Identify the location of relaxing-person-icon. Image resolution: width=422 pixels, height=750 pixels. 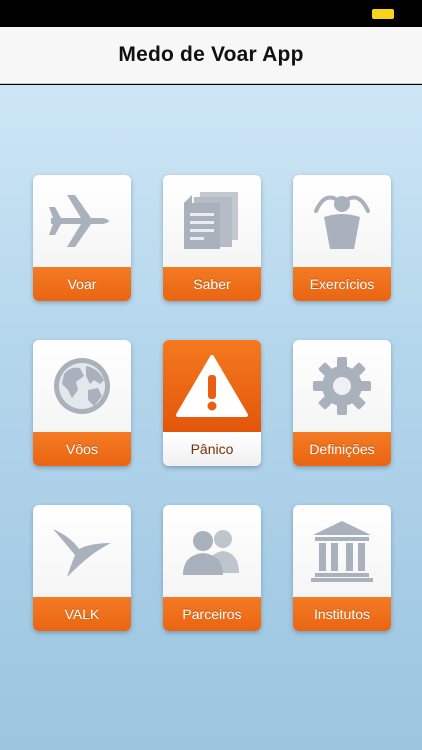
(342, 221).